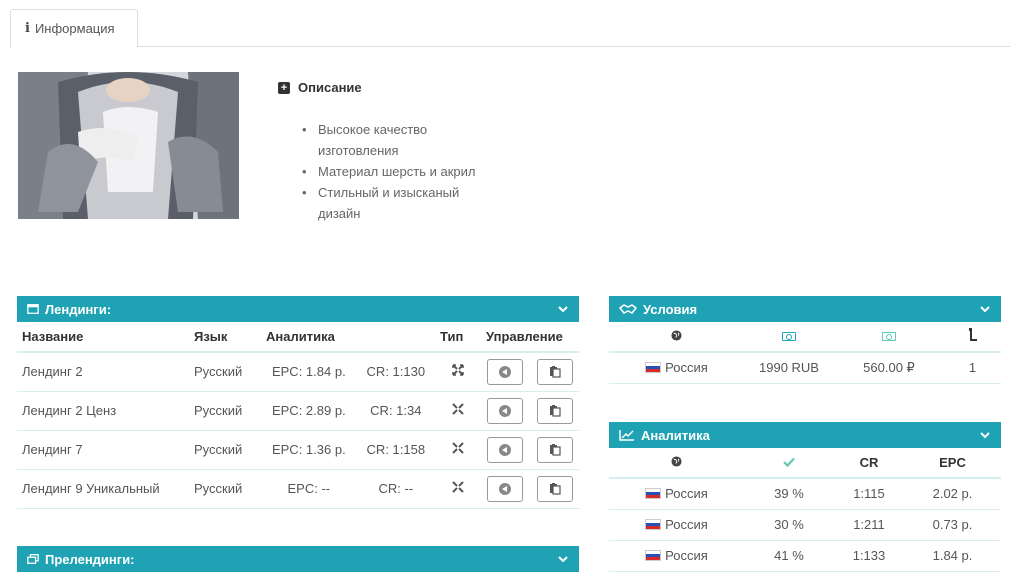  Describe the element at coordinates (298, 309) in the screenshot. I see `landings-panel-header: Лендинги:` at that location.